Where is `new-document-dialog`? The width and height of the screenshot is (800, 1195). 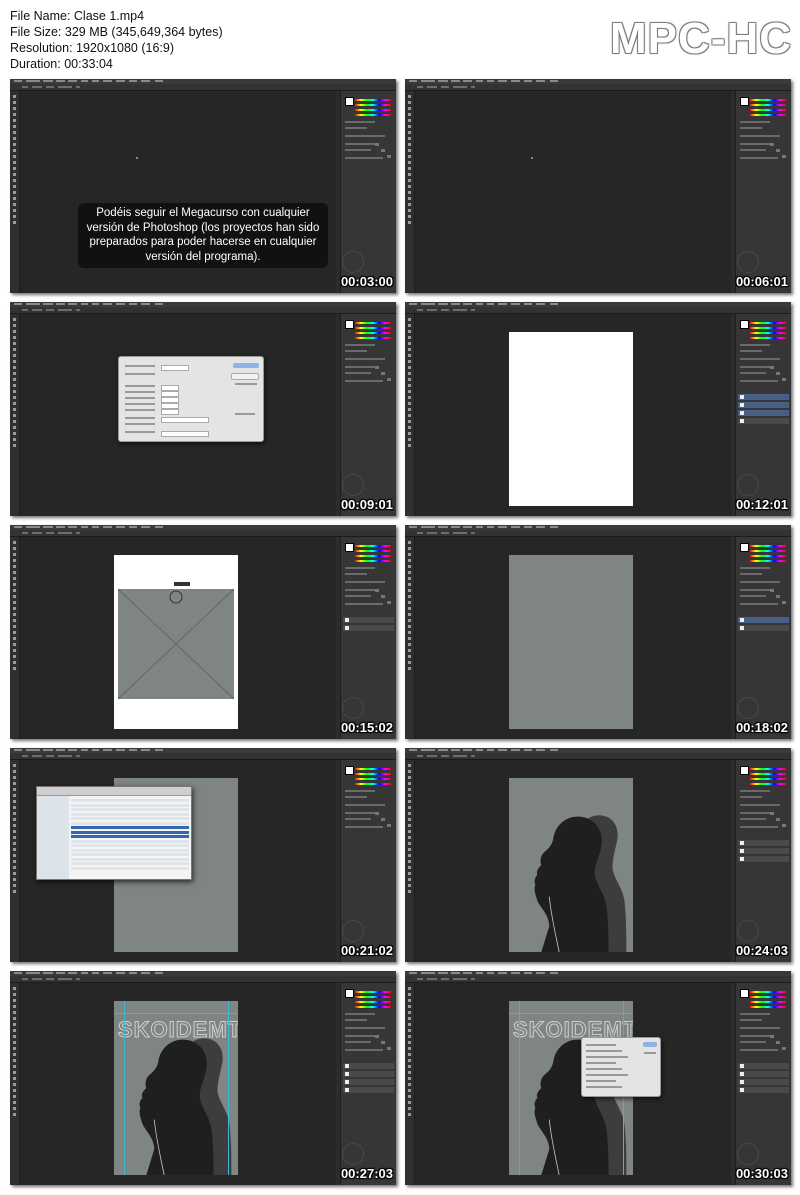
new-document-dialog is located at coordinates (191, 399).